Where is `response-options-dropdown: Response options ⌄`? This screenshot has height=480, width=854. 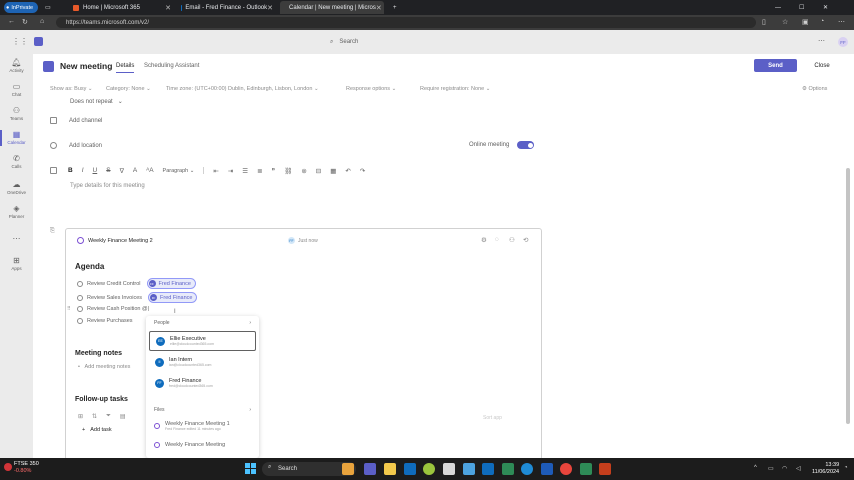 response-options-dropdown: Response options ⌄ is located at coordinates (371, 89).